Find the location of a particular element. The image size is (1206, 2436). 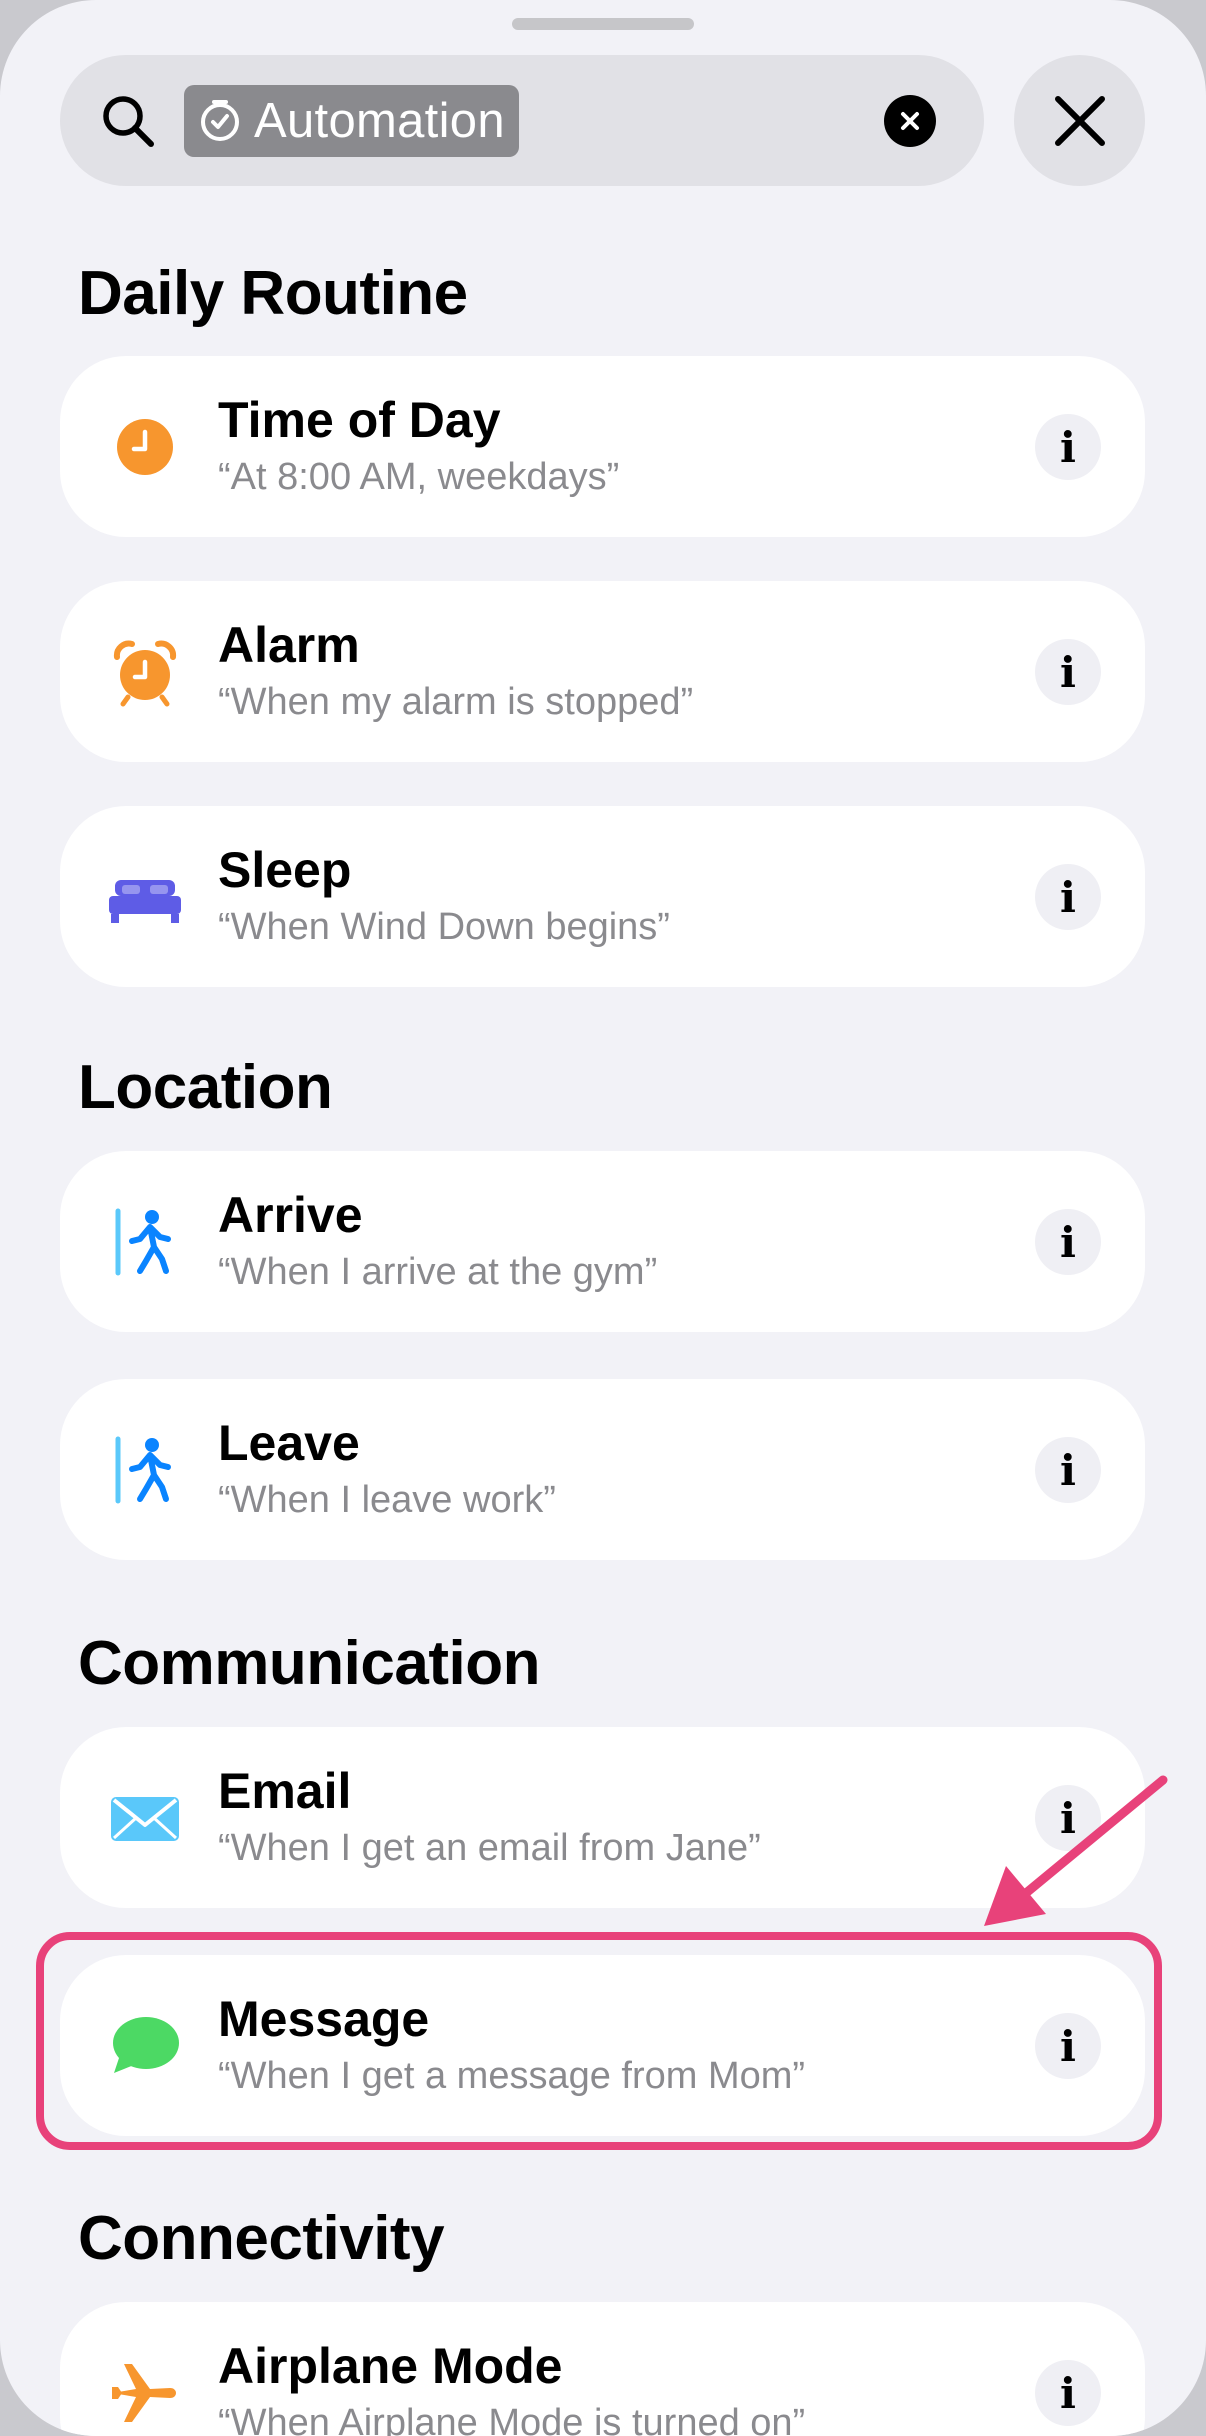

trigger-title: Arrive is located at coordinates (290, 1215).